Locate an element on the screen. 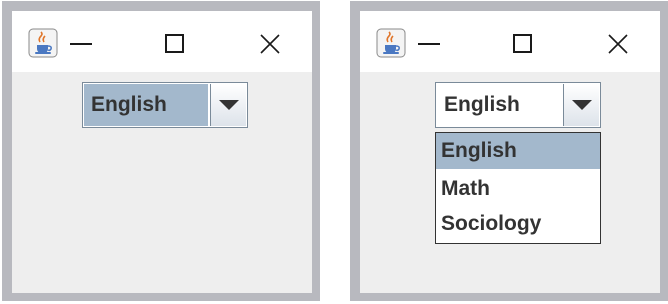 The height and width of the screenshot is (304, 668). dropdown-option-english: English is located at coordinates (518, 151).